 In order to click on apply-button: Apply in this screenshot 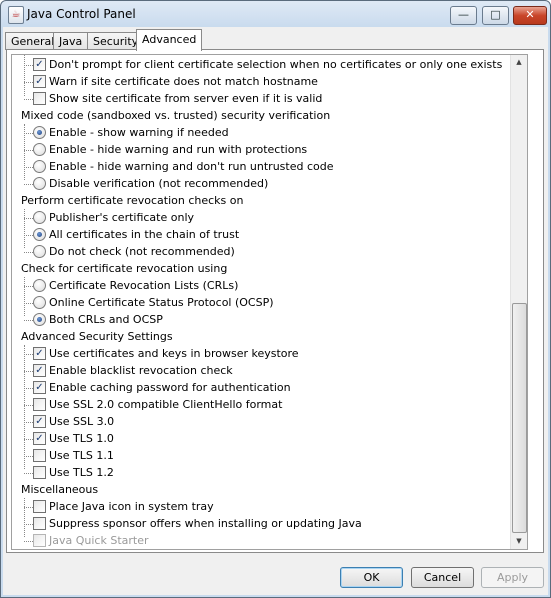, I will do `click(512, 577)`.